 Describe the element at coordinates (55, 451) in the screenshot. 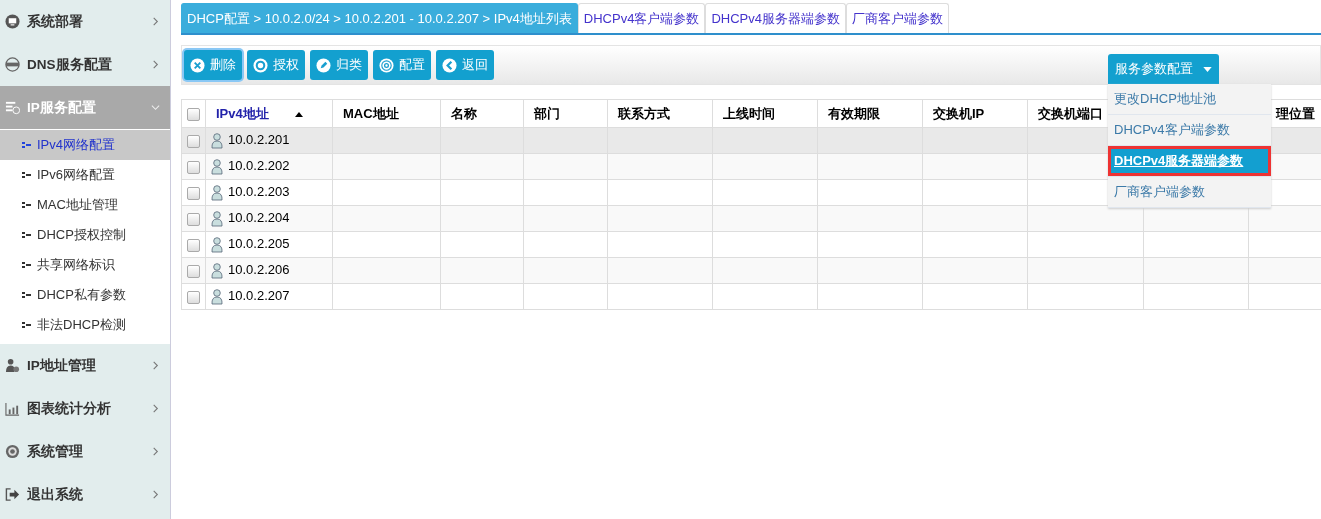

I see `sidebar-group-label: 系统管理` at that location.